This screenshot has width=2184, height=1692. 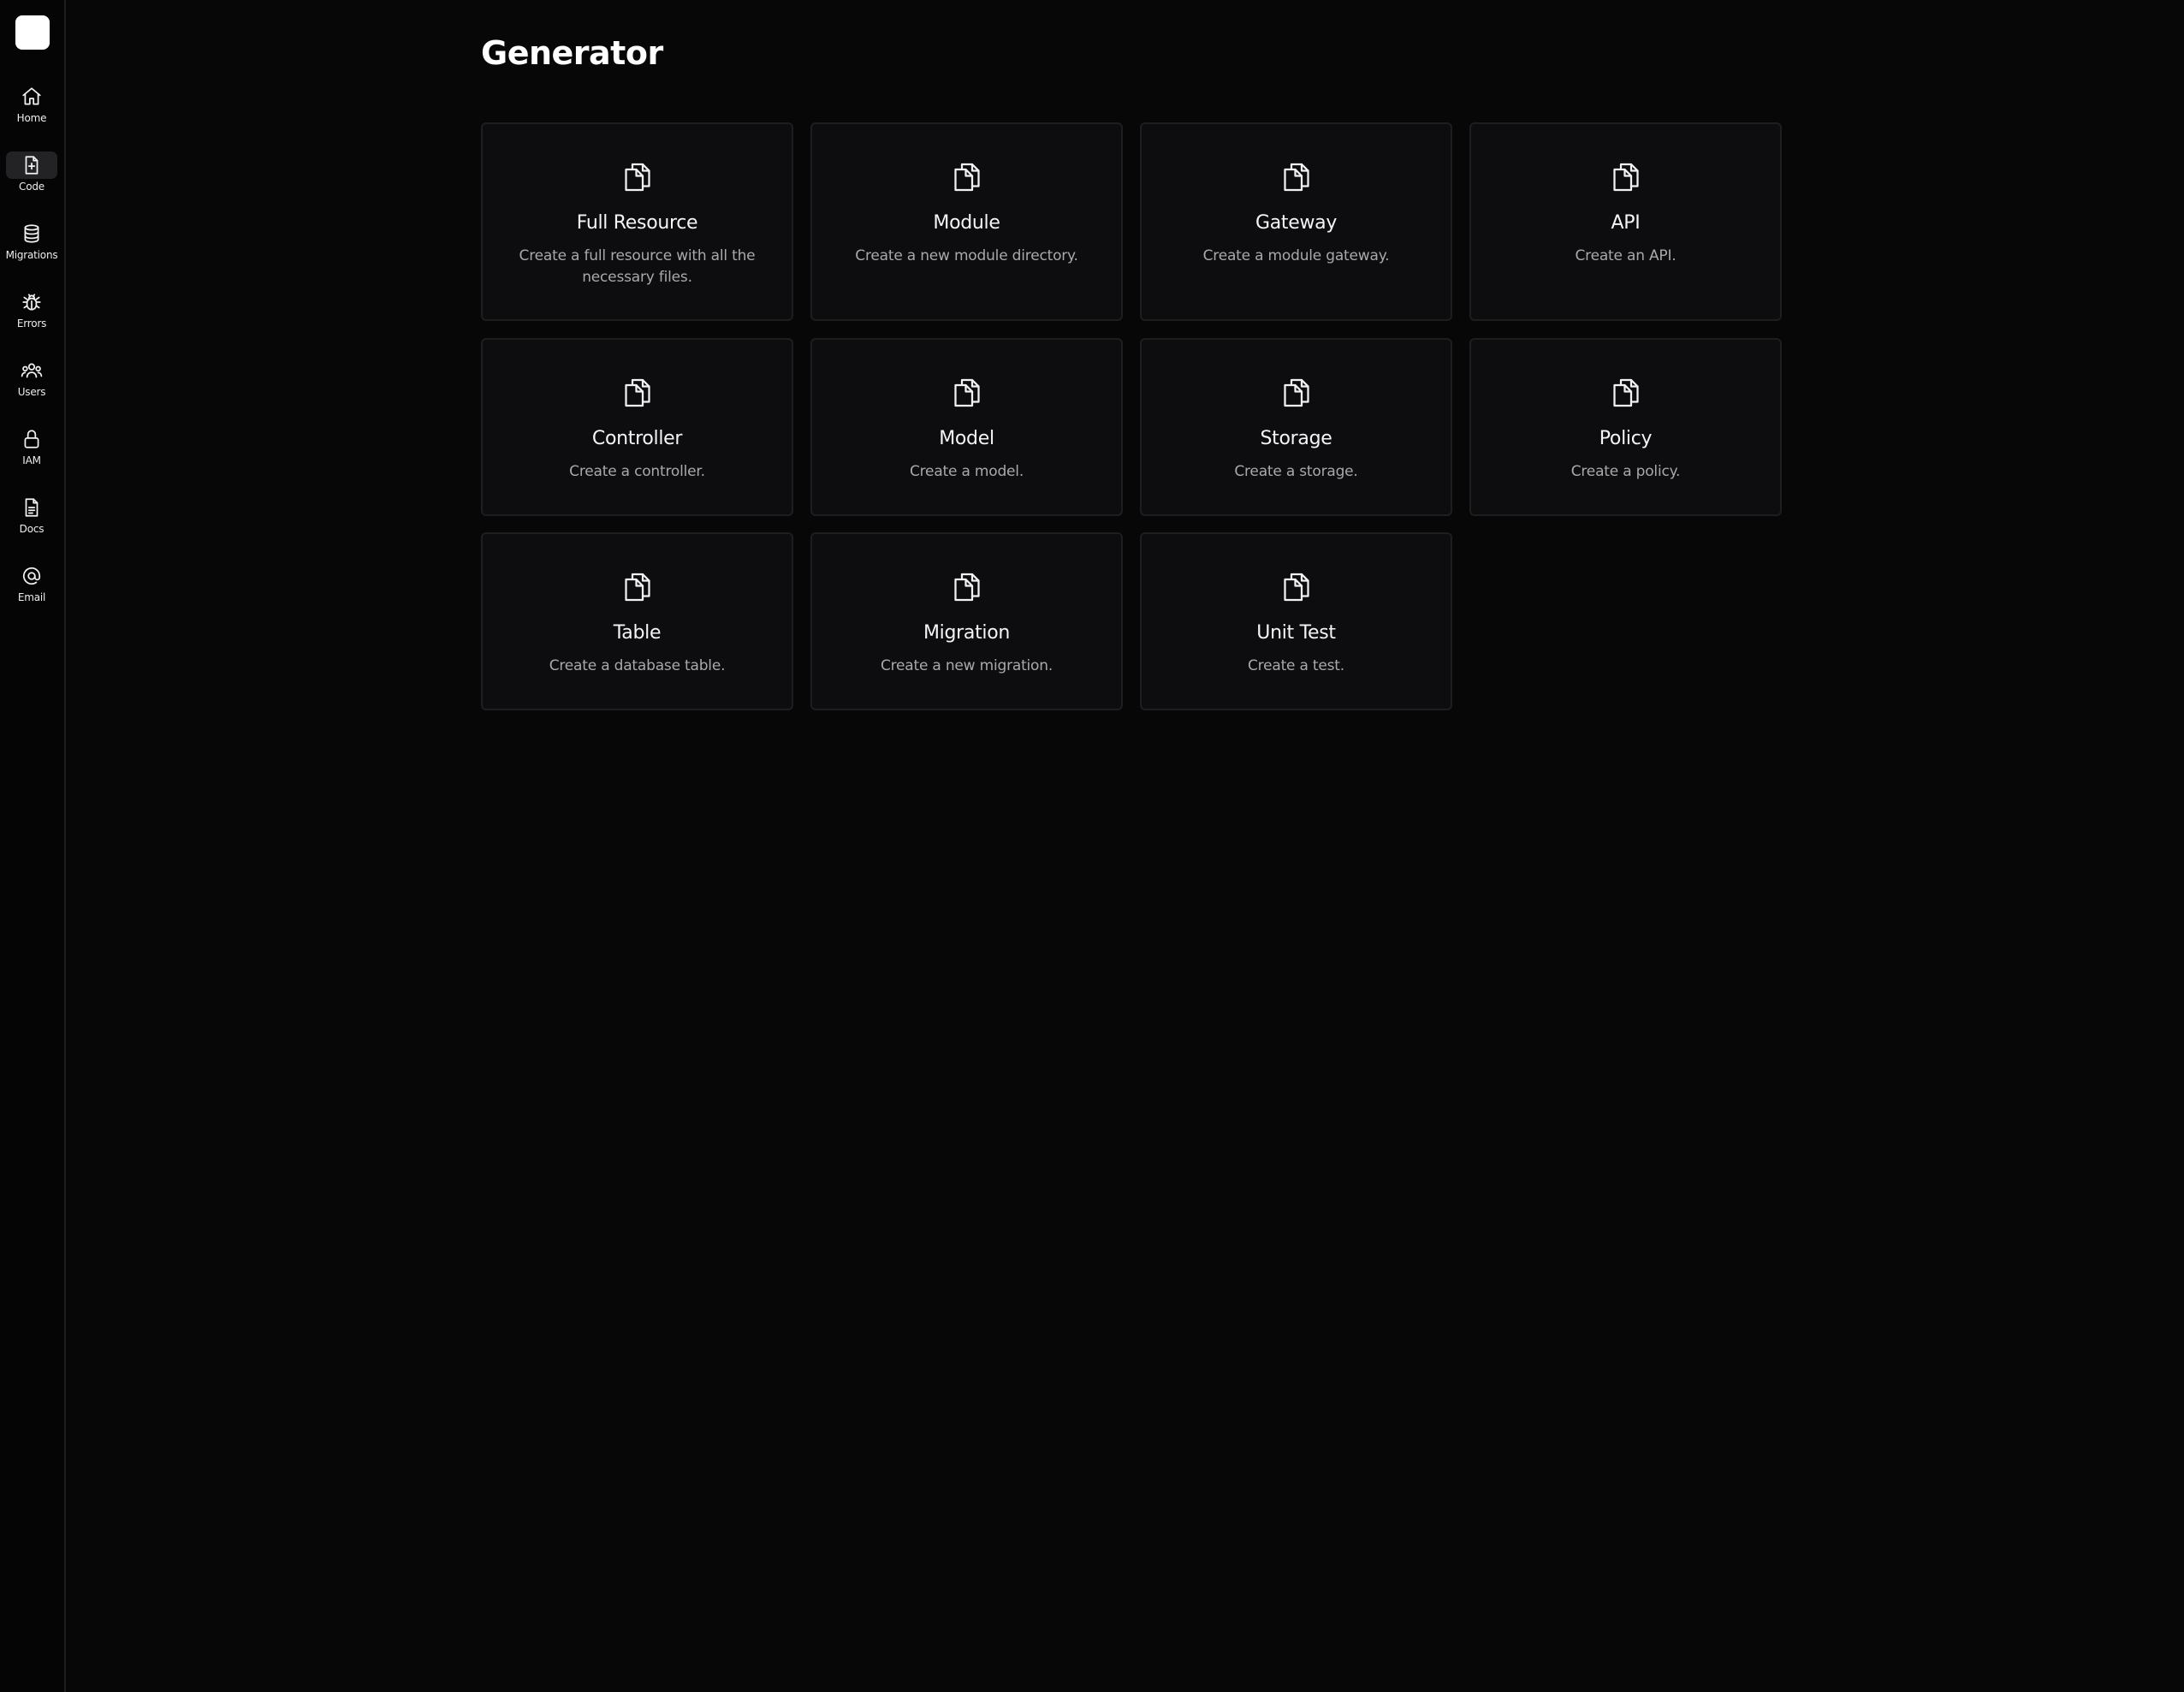 I want to click on card-title: Migration, so click(x=967, y=633).